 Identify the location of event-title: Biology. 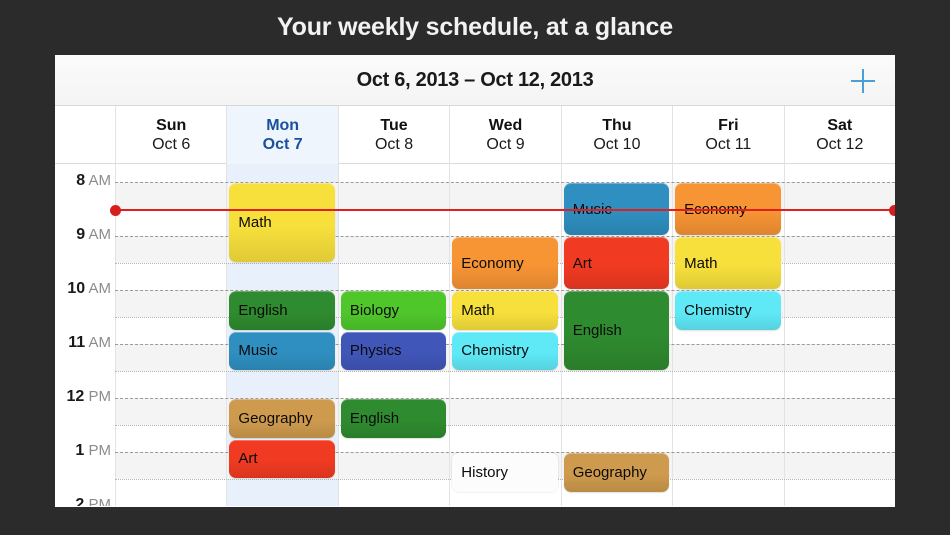
(374, 310).